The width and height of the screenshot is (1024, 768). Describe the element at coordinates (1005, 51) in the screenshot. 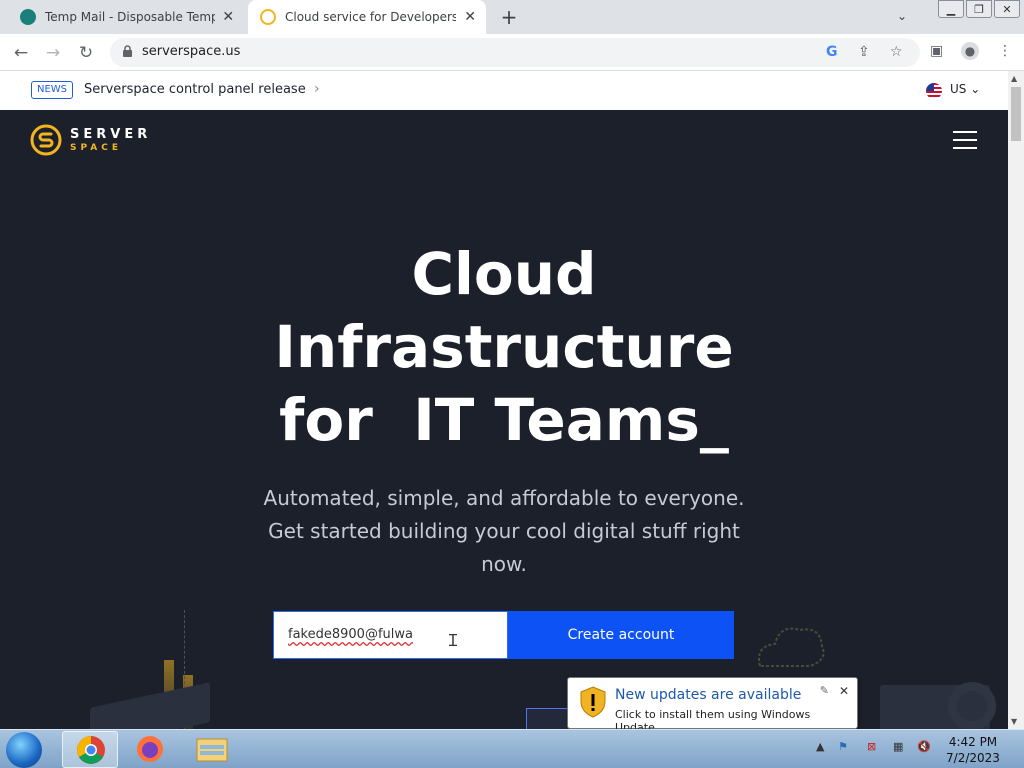

I see `menu-kebab-icon: ⋮` at that location.